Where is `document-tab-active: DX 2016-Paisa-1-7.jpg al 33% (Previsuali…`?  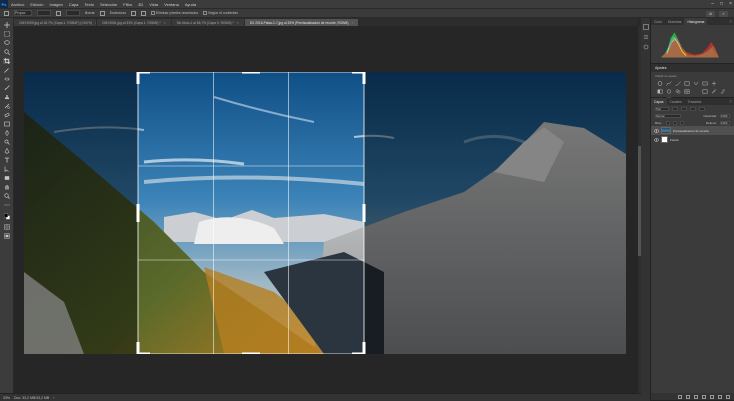 document-tab-active: DX 2016-Paisa-1-7.jpg al 33% (Previsuali… is located at coordinates (301, 22).